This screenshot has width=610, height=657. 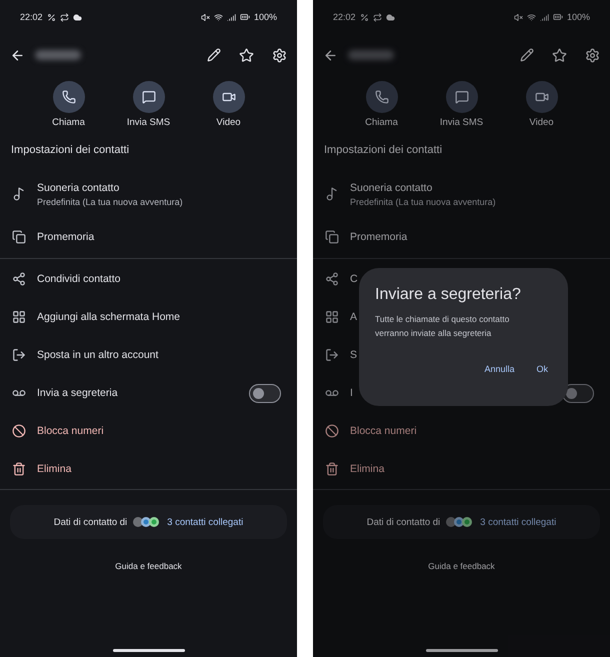 What do you see at coordinates (442, 326) in the screenshot?
I see `dialog-message: Tutte le chiamate di questo contatto verranno inviate alla segreteria` at bounding box center [442, 326].